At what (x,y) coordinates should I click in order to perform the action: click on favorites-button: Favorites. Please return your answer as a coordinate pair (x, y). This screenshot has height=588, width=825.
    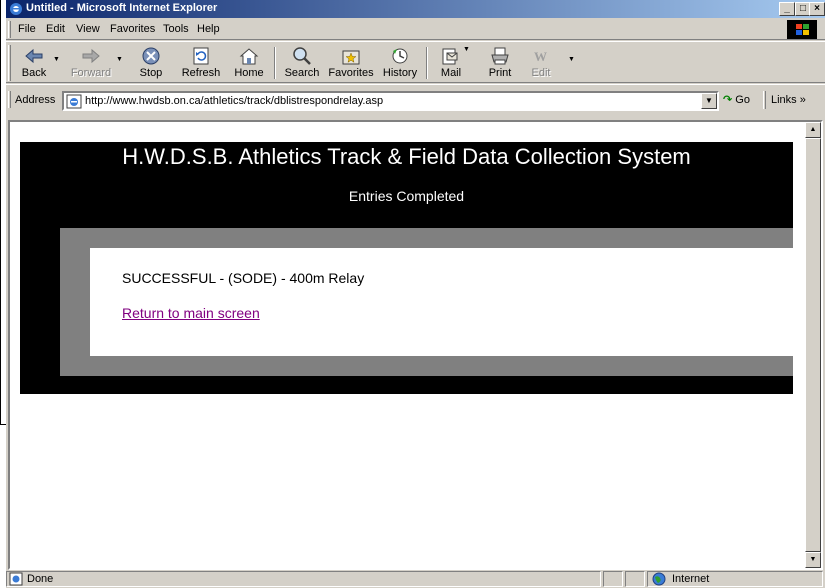
    Looking at the image, I should click on (351, 63).